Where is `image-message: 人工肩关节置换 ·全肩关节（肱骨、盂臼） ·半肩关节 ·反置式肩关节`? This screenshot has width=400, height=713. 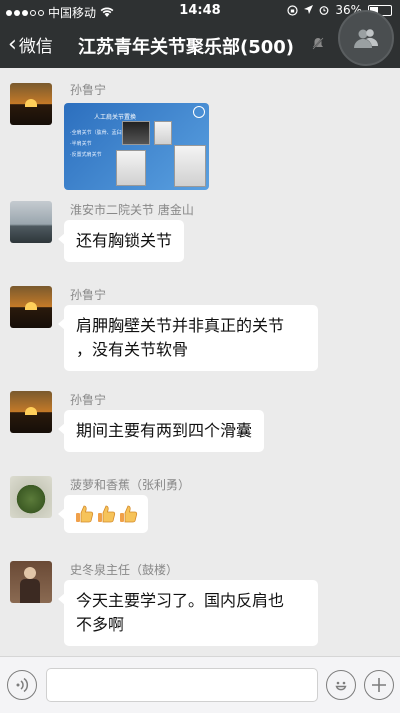
image-message: 人工肩关节置换 ·全肩关节（肱骨、盂臼） ·半肩关节 ·反置式肩关节 is located at coordinates (136, 146).